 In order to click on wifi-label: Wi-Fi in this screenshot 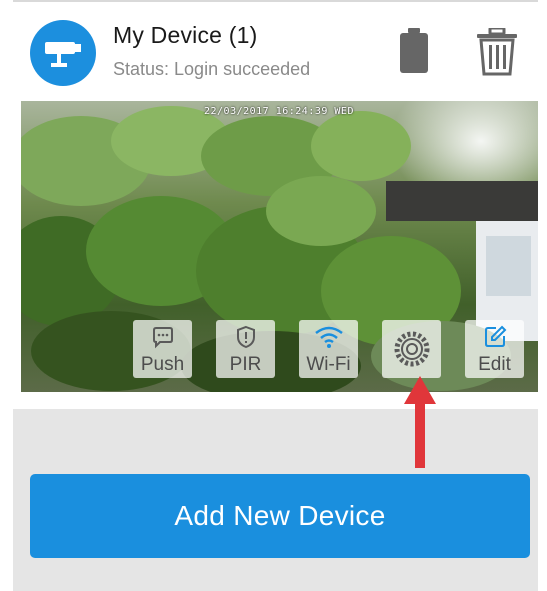, I will do `click(328, 364)`.